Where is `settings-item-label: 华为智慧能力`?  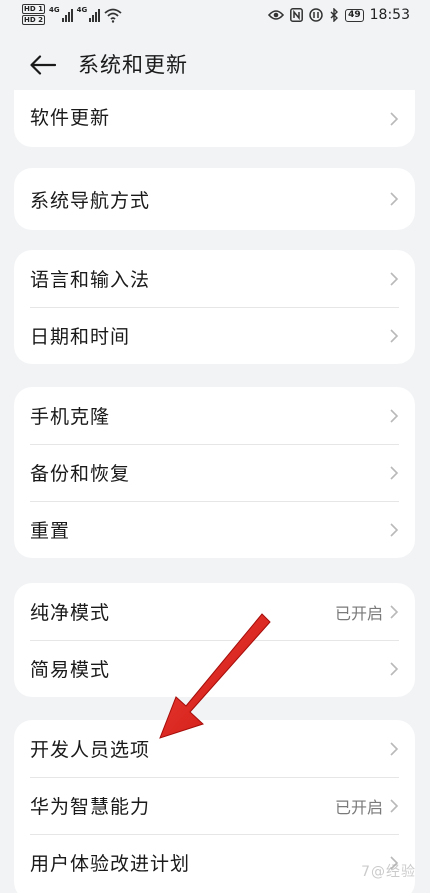
settings-item-label: 华为智慧能力 is located at coordinates (90, 807).